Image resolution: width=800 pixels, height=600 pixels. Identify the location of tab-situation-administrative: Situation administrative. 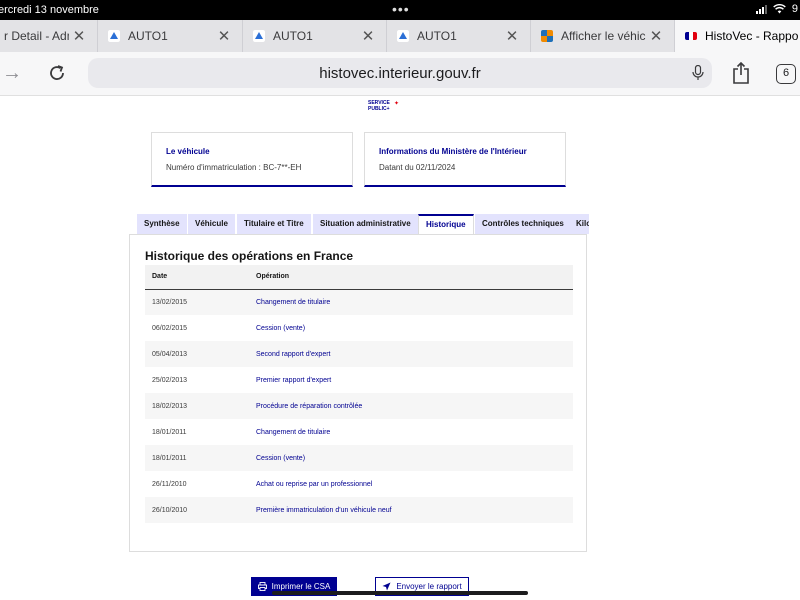
(365, 224).